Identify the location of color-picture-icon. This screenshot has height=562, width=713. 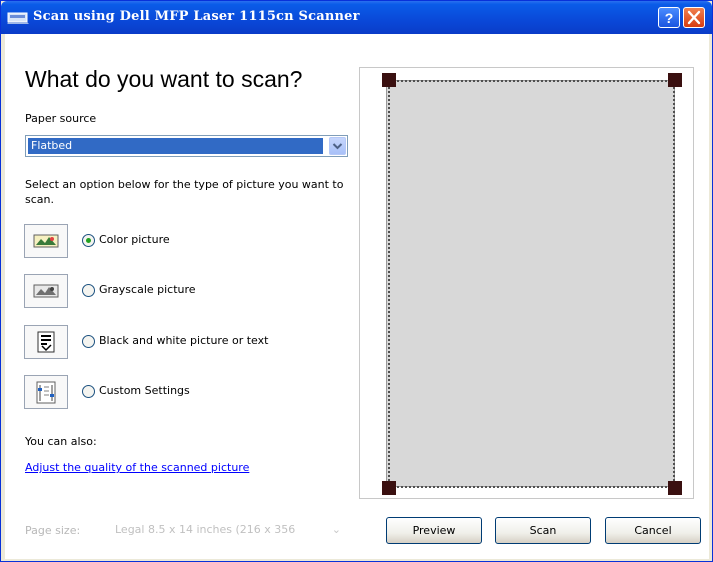
(46, 241).